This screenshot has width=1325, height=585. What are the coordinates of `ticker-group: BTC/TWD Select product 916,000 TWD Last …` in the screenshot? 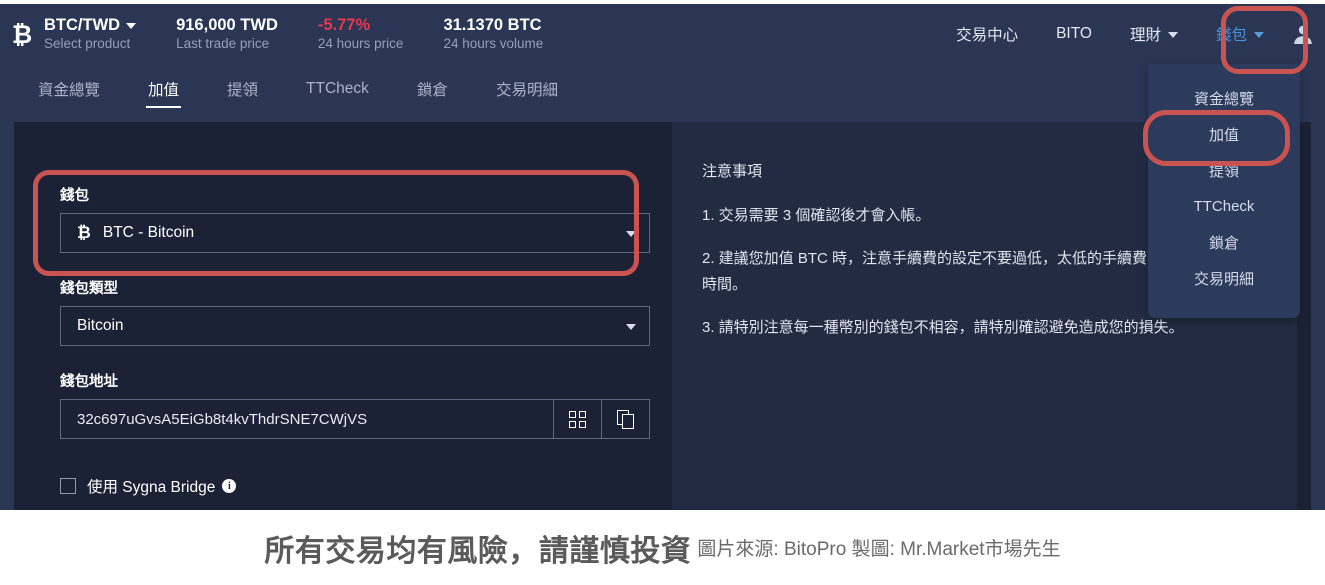 It's located at (313, 34).